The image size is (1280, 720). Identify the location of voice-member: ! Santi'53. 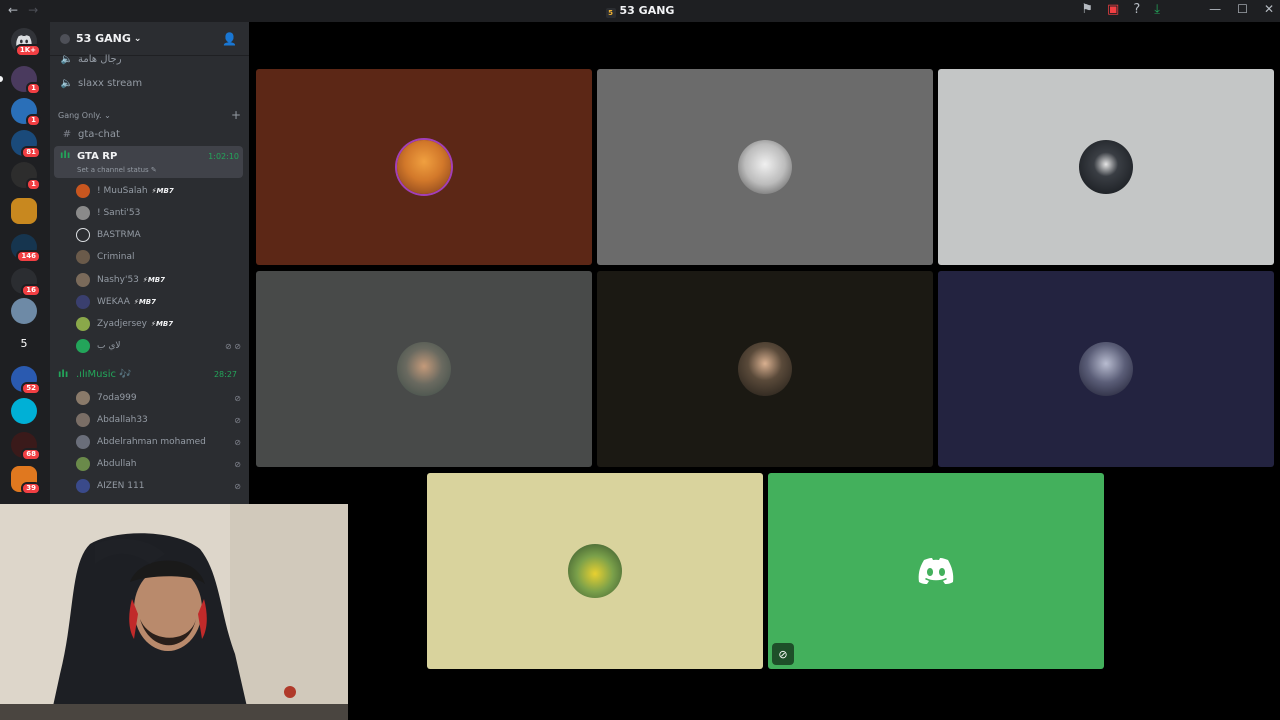
(158, 213).